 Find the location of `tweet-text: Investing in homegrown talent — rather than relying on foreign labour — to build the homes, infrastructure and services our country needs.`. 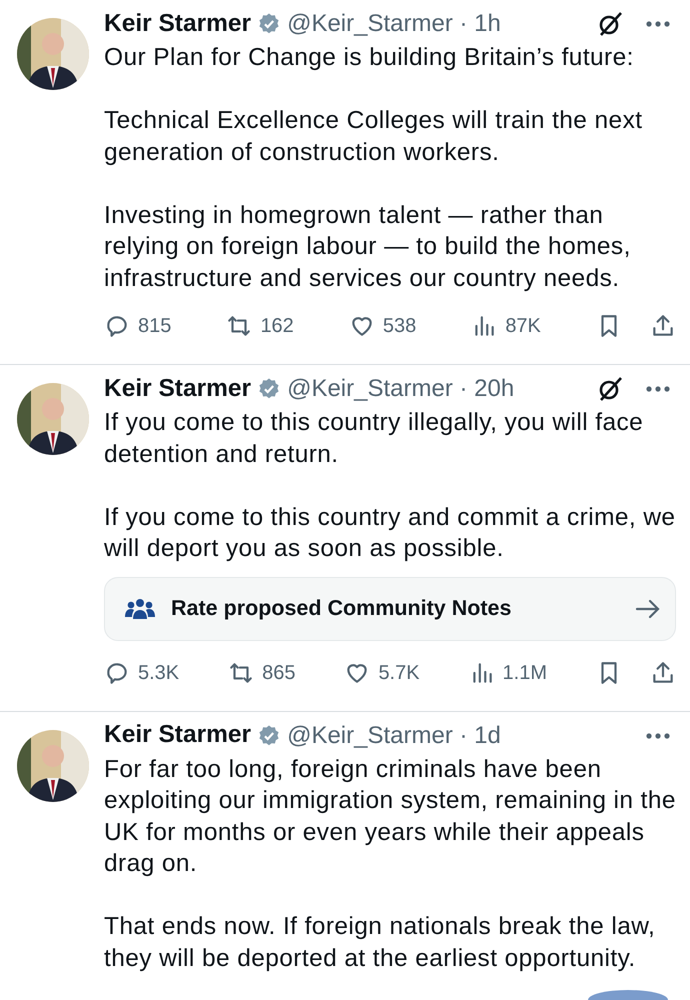

tweet-text: Investing in homegrown talent — rather than relying on foreign labour — to build the homes, infrastructure and services our country needs. is located at coordinates (368, 247).